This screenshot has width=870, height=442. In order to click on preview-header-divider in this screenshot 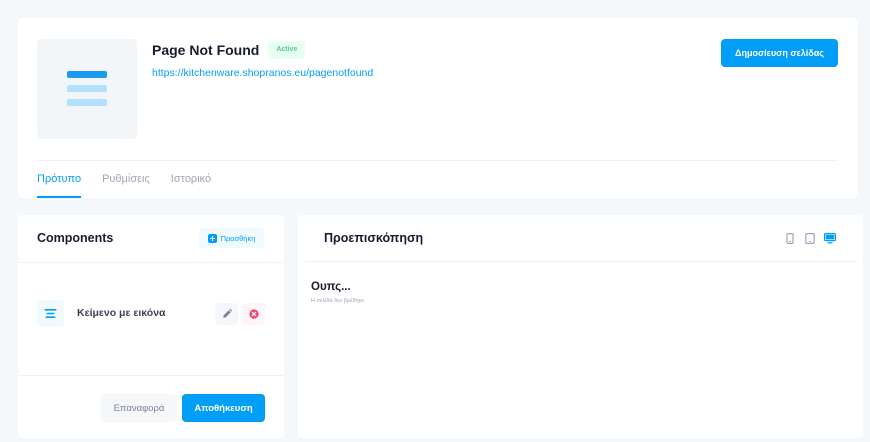, I will do `click(581, 261)`.